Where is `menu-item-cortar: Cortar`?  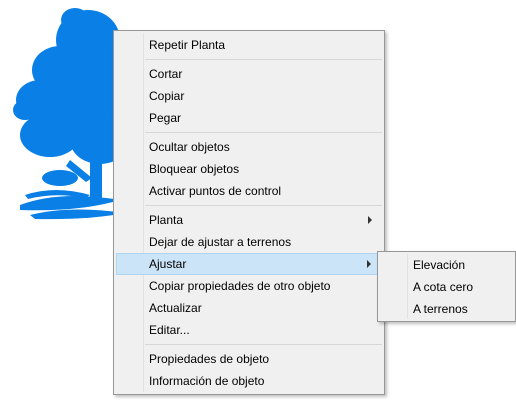 menu-item-cortar: Cortar is located at coordinates (249, 74).